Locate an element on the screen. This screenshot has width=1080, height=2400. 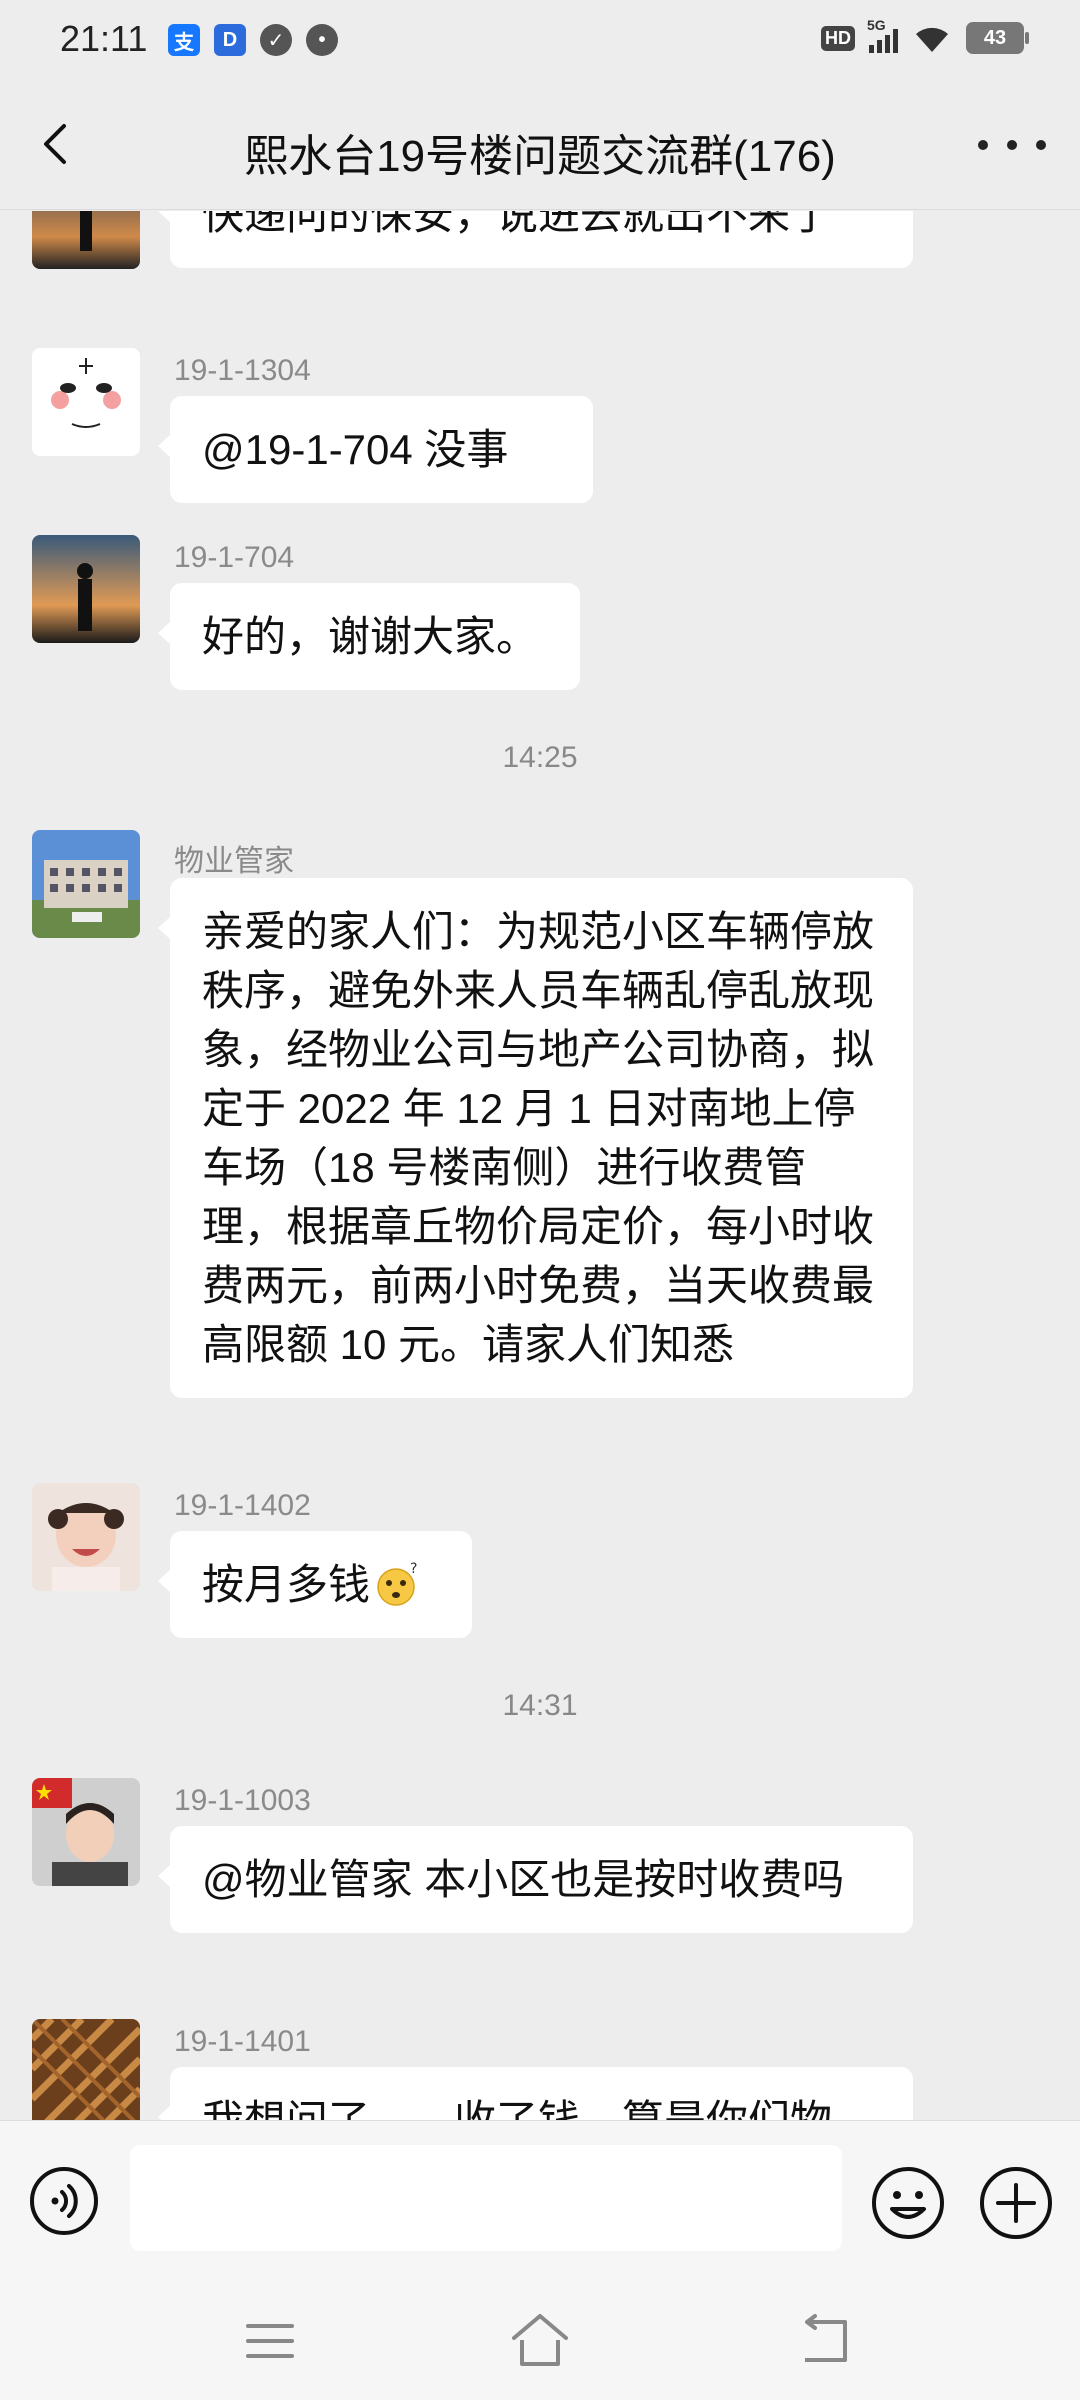
system-back-button is located at coordinates (825, 2340).